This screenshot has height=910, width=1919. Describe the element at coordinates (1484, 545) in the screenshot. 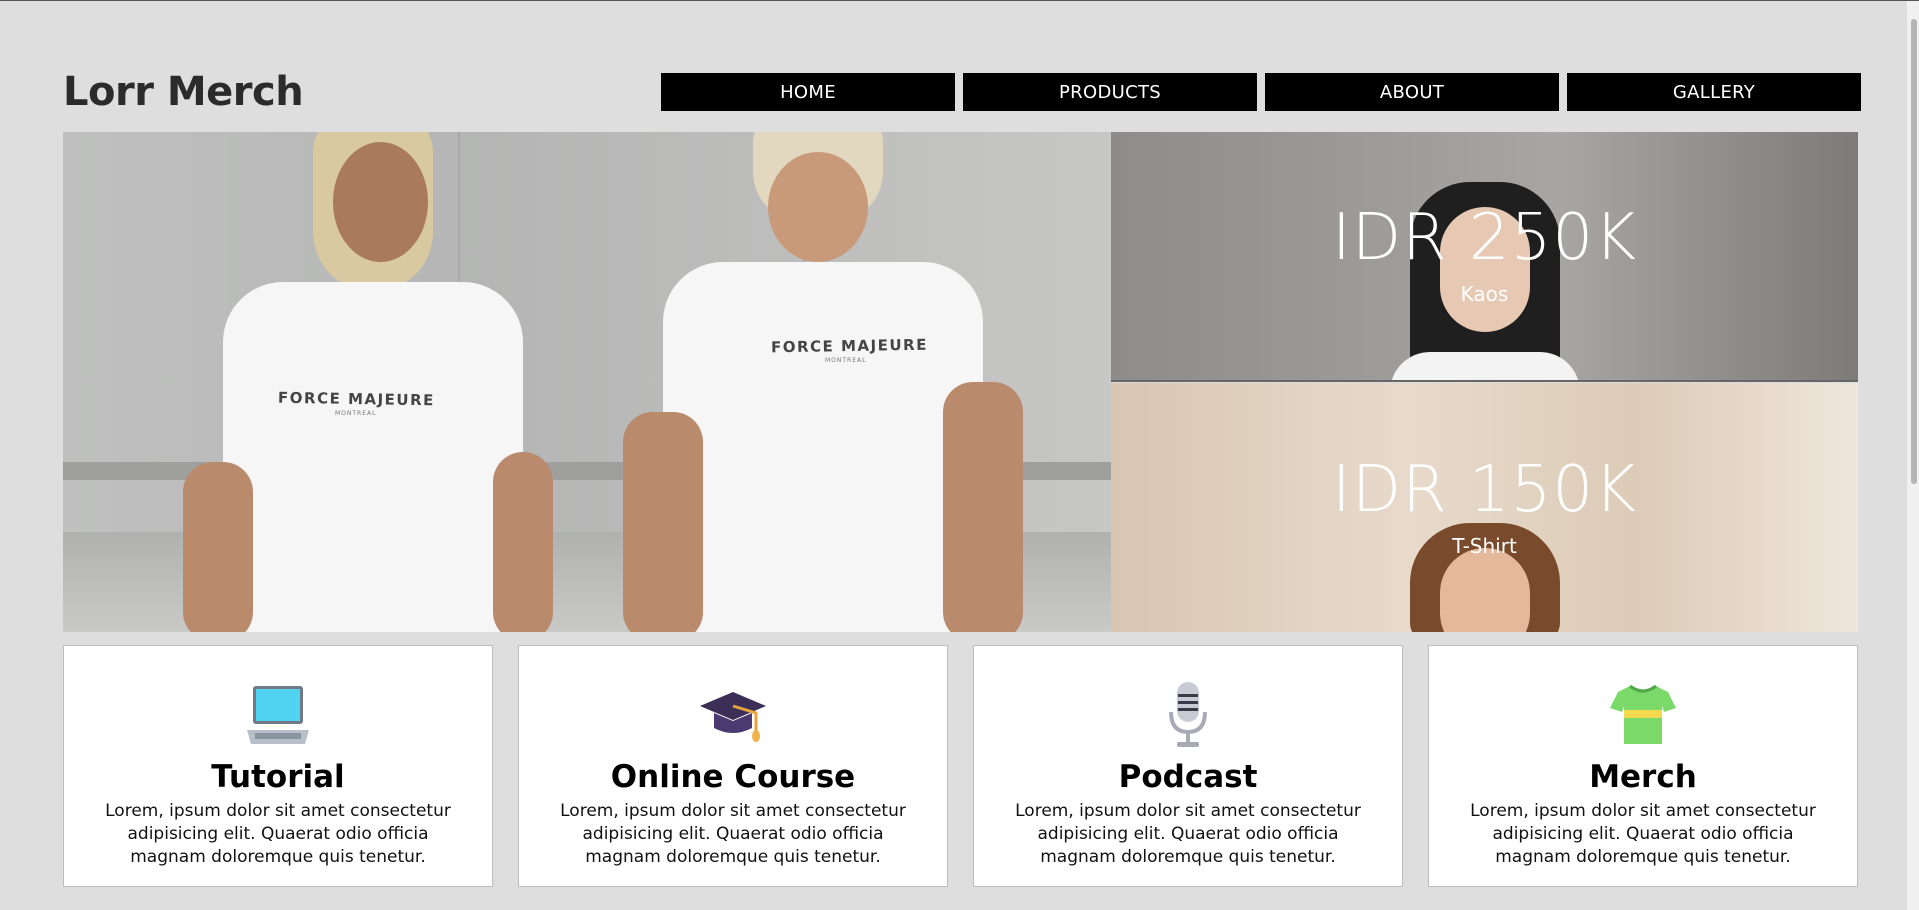

I see `promo-label: T-Shirt` at that location.